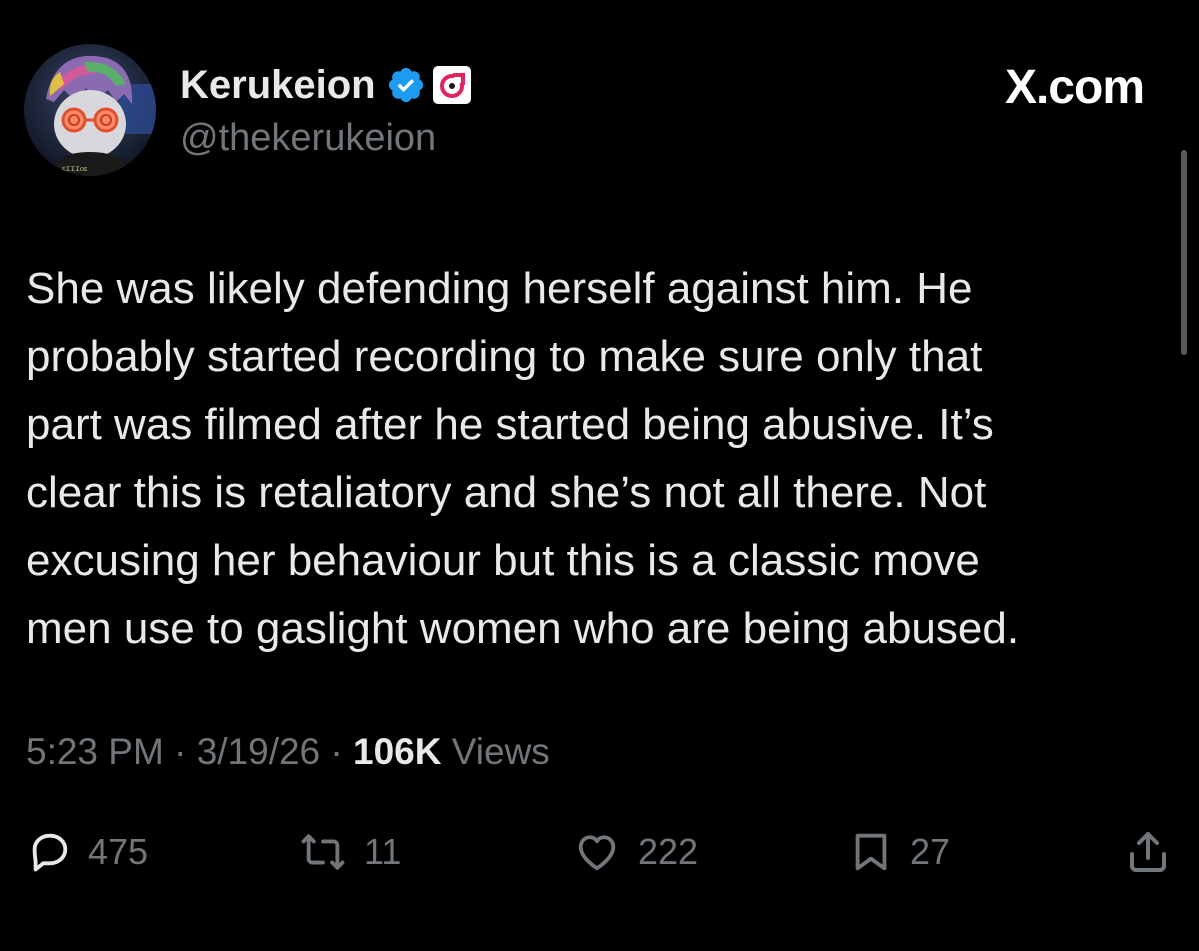 This screenshot has height=951, width=1199. Describe the element at coordinates (278, 85) in the screenshot. I see `display-name: Kerukeion` at that location.